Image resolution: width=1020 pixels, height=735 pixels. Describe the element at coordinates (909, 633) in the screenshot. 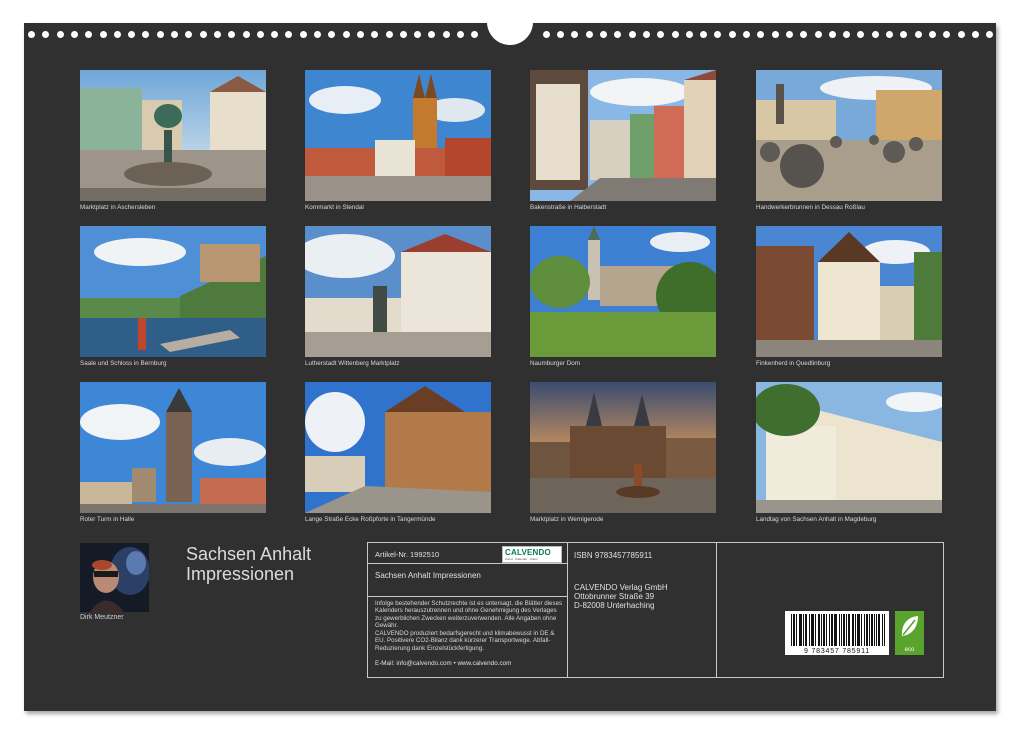

I see `eco-badge: eco` at that location.